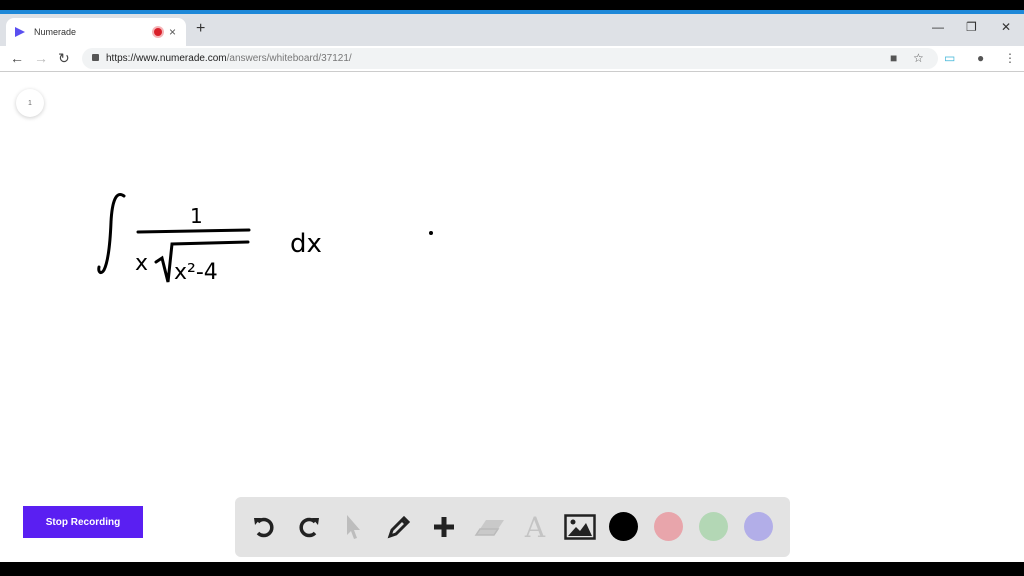 The width and height of the screenshot is (1024, 576). What do you see at coordinates (580, 527) in the screenshot?
I see `image-icon` at bounding box center [580, 527].